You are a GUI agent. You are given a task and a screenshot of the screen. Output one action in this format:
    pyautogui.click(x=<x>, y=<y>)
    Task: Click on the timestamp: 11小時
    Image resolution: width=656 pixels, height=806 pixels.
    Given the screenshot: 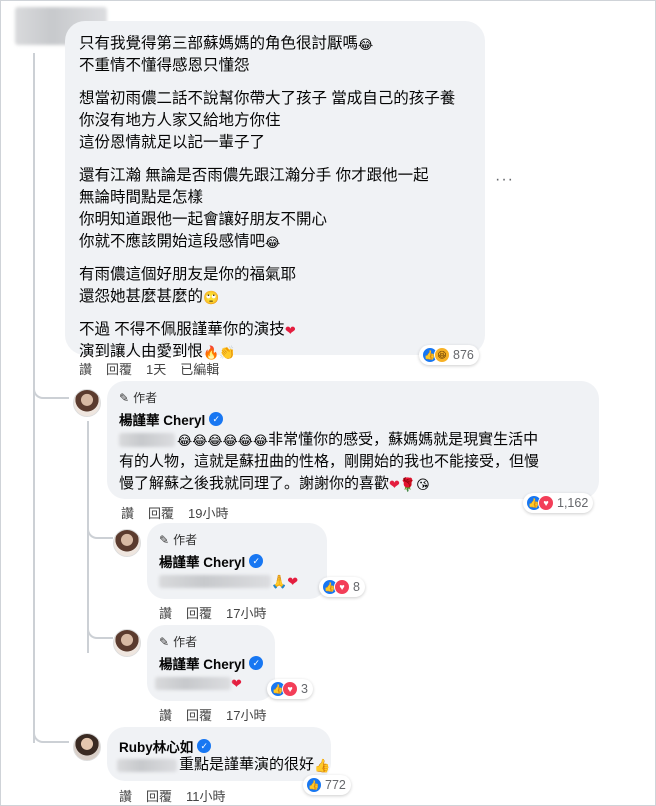 What is the action you would take?
    pyautogui.click(x=206, y=795)
    